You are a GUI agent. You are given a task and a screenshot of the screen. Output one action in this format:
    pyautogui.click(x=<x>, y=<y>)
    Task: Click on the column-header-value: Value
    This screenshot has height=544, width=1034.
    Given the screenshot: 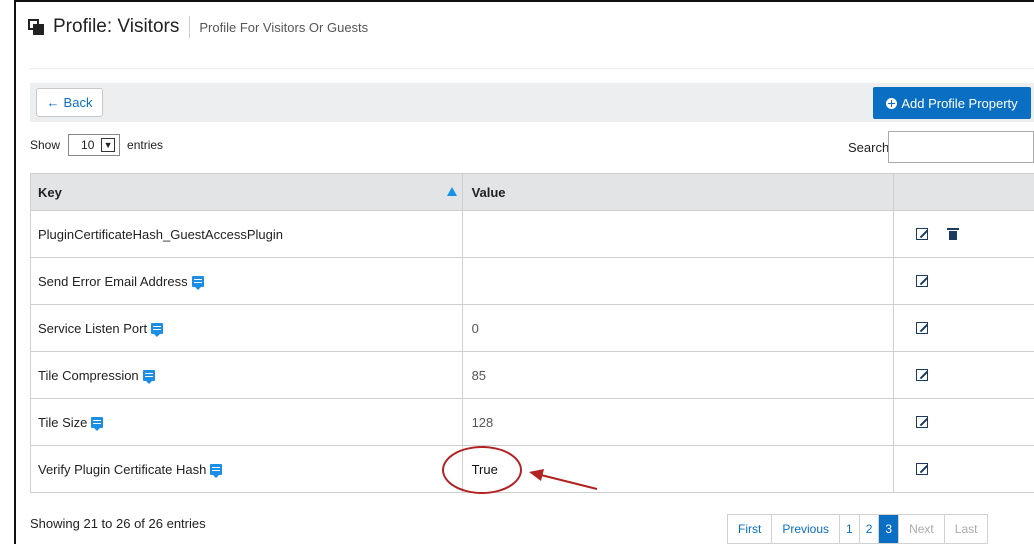 What is the action you would take?
    pyautogui.click(x=679, y=192)
    